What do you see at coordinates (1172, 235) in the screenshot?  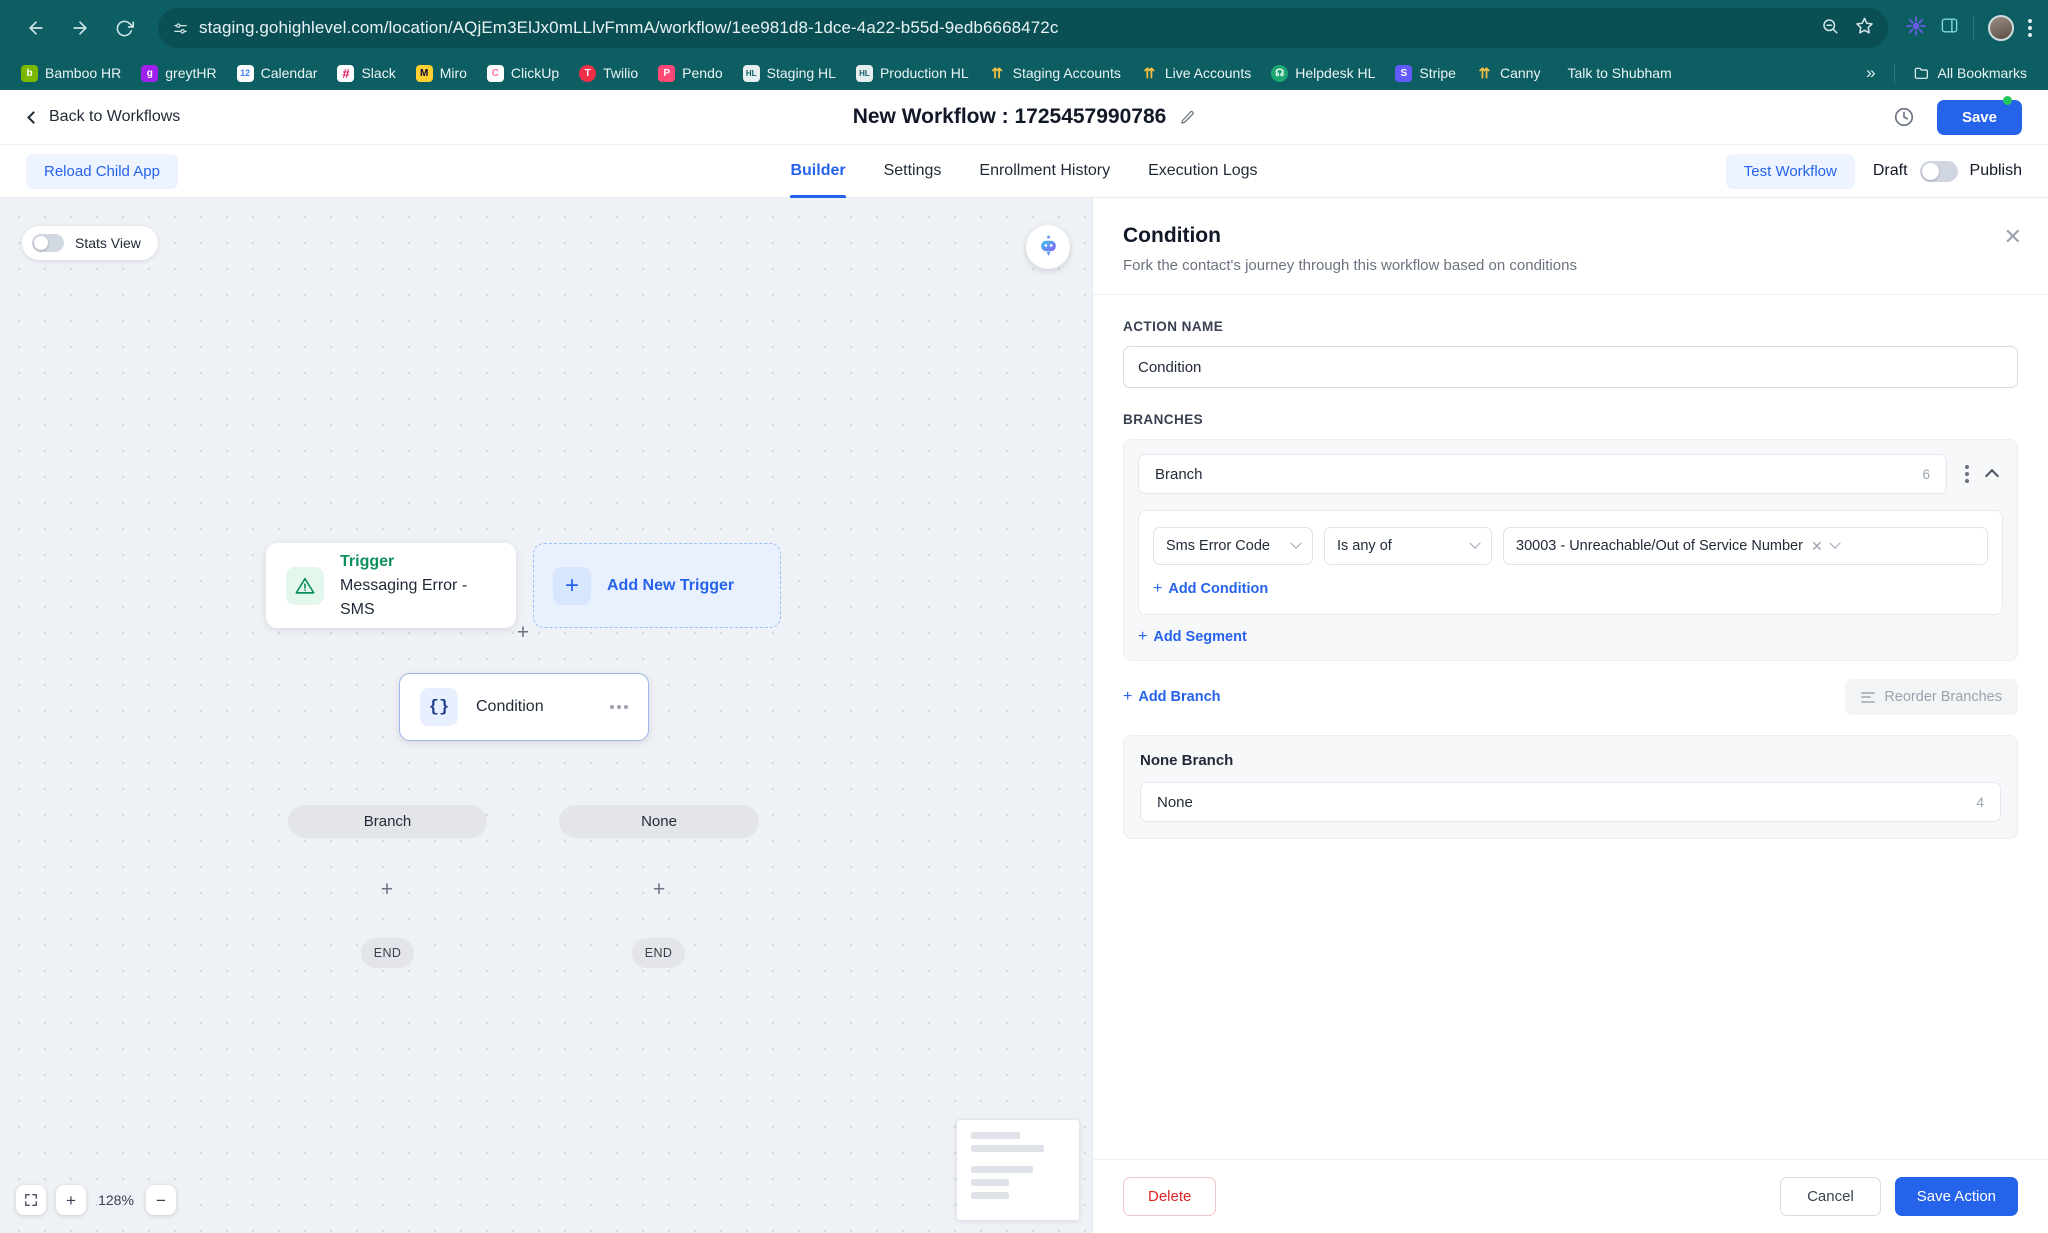 I see `panel-title: Condition` at bounding box center [1172, 235].